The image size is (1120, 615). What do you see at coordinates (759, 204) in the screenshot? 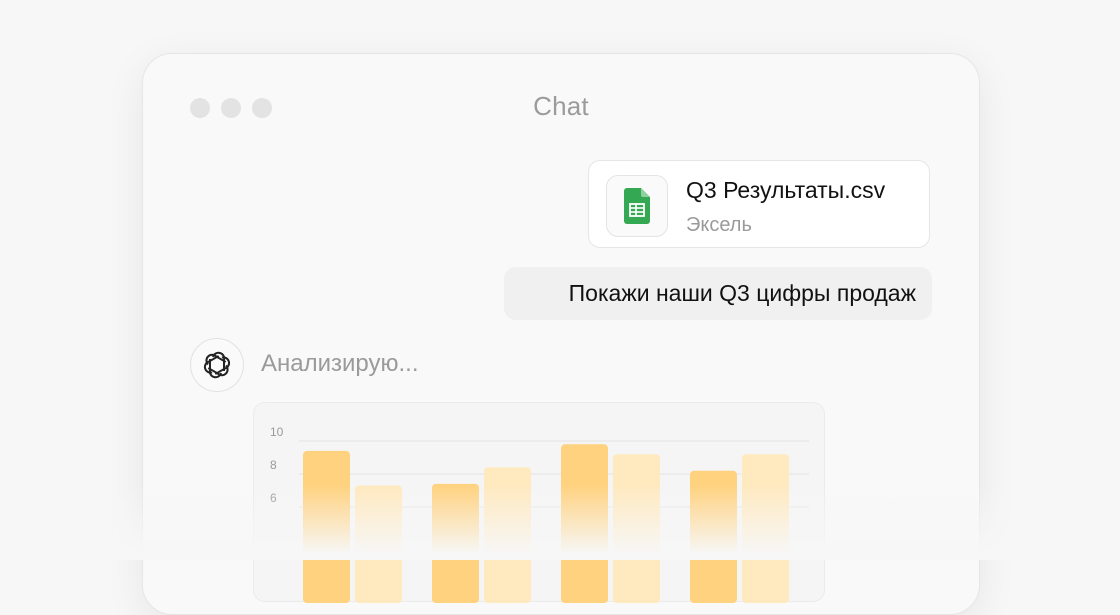
I see `attachment-card: Q3 Результаты.csv Эксель` at bounding box center [759, 204].